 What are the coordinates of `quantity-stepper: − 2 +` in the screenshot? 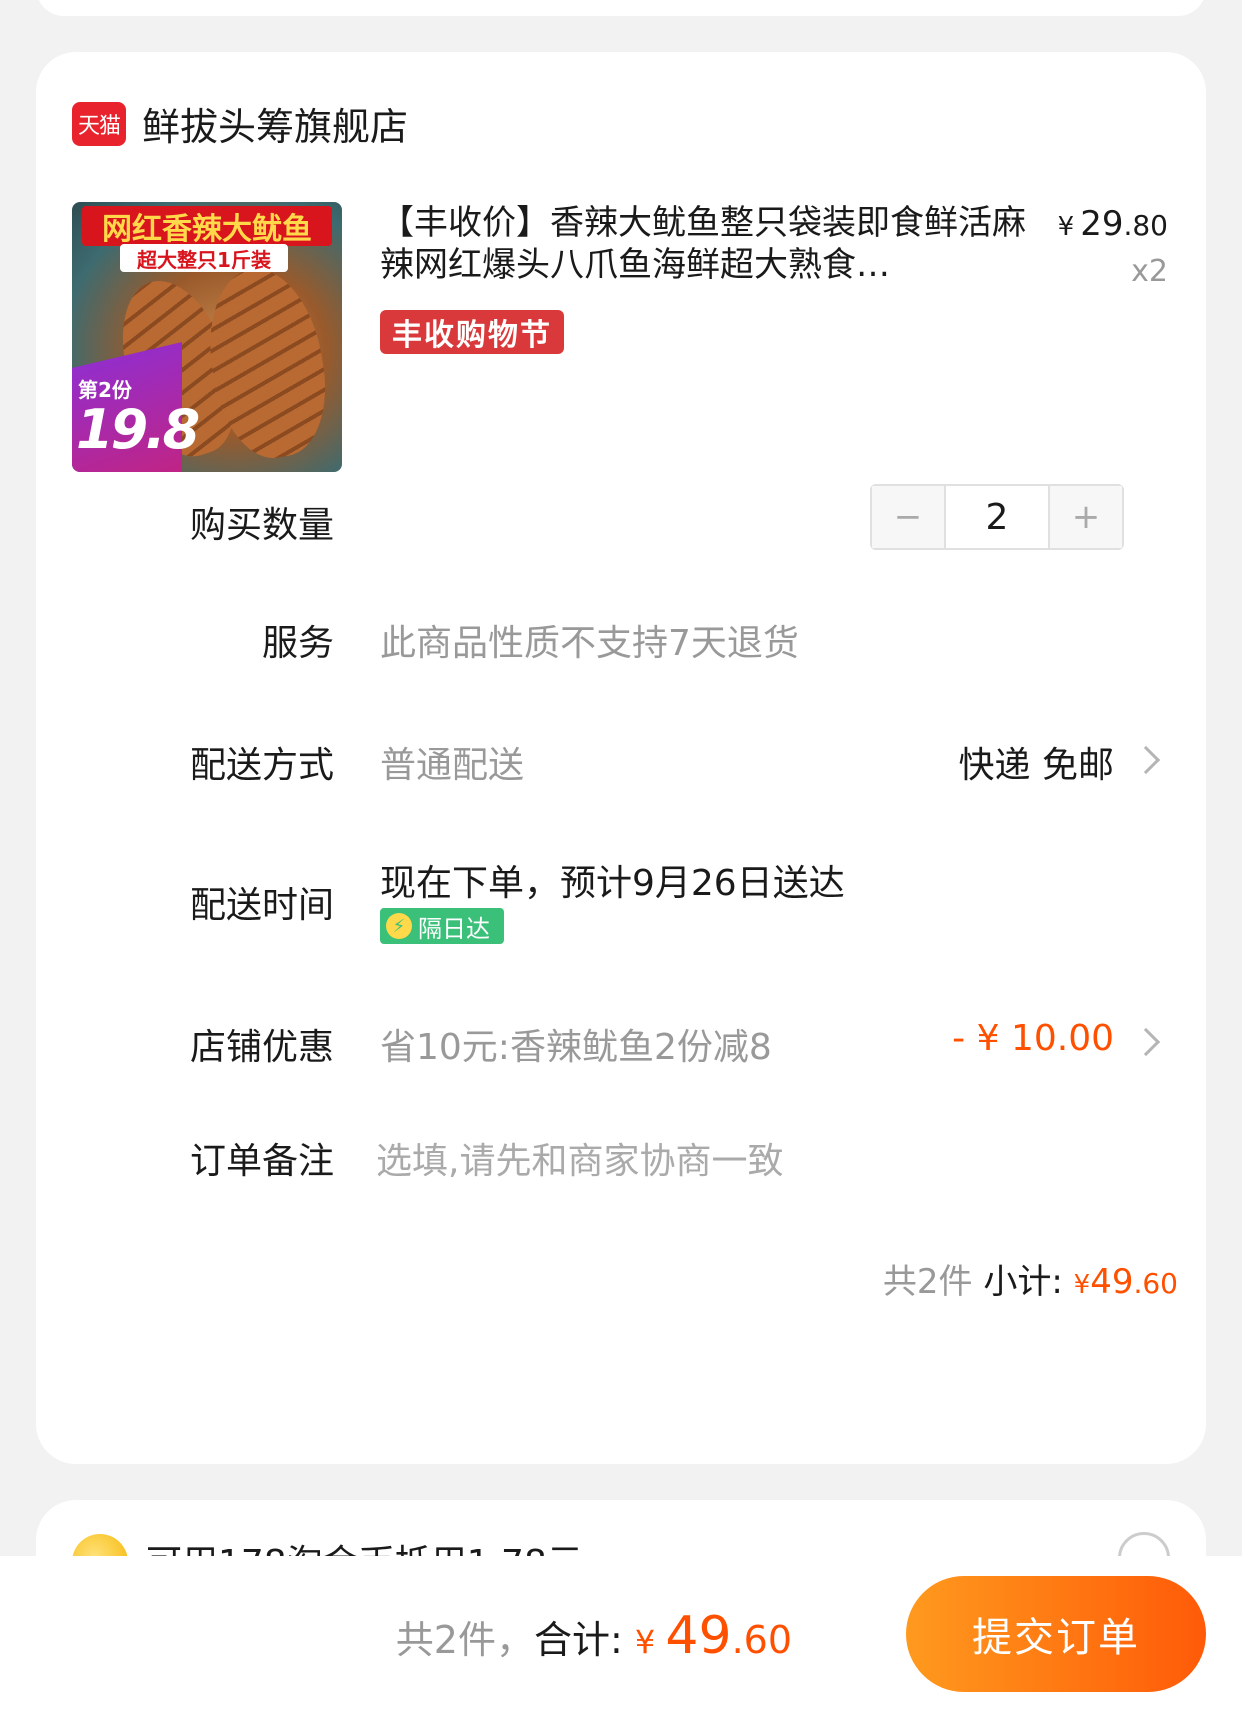 It's located at (997, 517).